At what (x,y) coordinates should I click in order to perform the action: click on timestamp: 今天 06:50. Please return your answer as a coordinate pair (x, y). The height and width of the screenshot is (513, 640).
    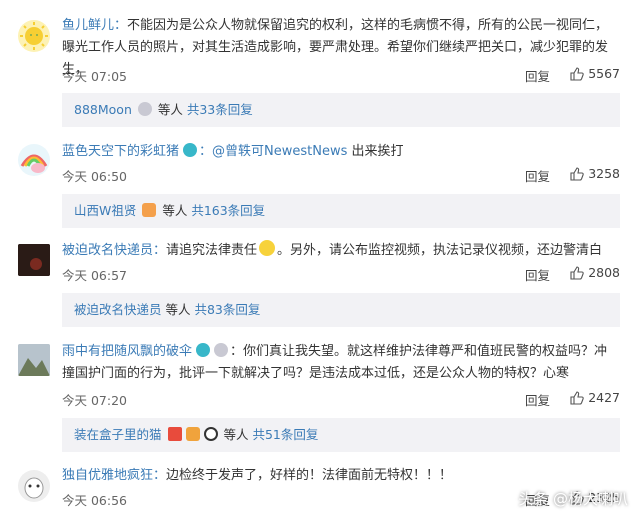
    Looking at the image, I should click on (94, 176).